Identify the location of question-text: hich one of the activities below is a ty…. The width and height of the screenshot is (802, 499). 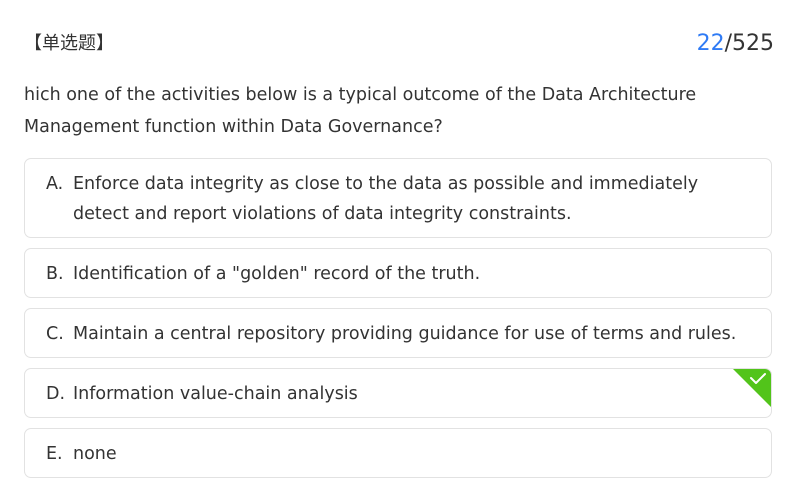
(360, 111).